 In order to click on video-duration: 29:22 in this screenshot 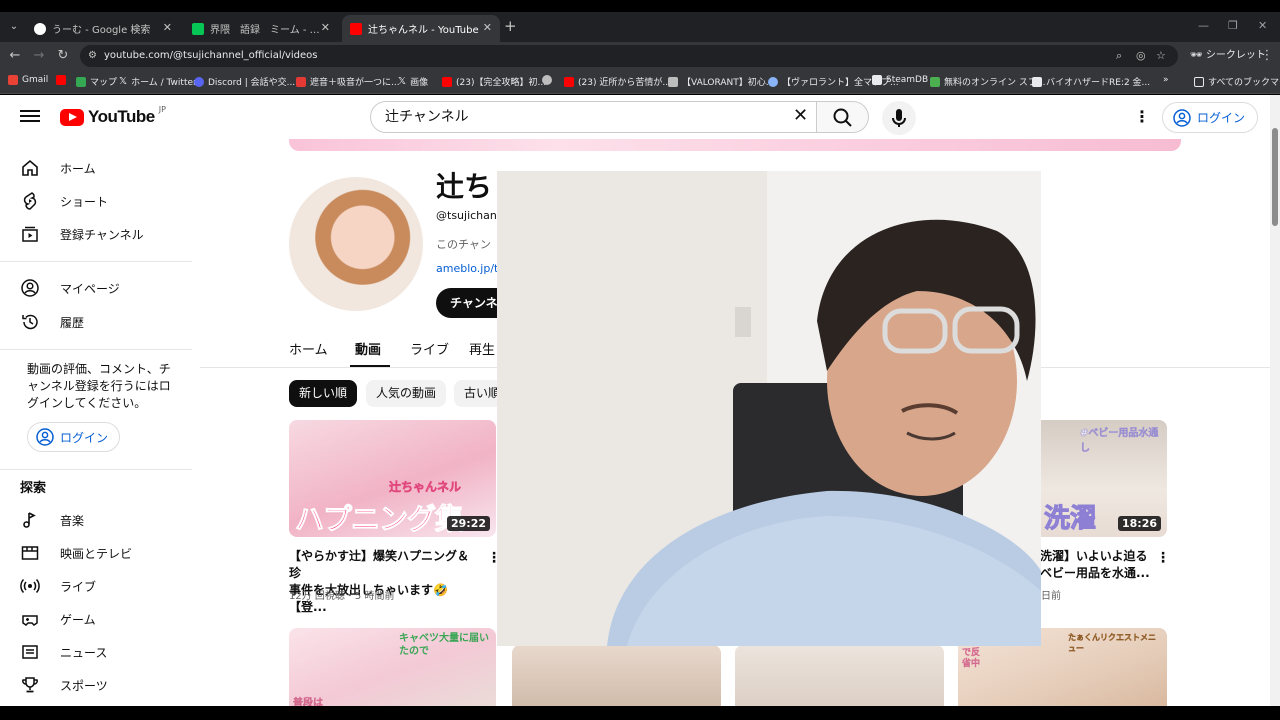, I will do `click(468, 523)`.